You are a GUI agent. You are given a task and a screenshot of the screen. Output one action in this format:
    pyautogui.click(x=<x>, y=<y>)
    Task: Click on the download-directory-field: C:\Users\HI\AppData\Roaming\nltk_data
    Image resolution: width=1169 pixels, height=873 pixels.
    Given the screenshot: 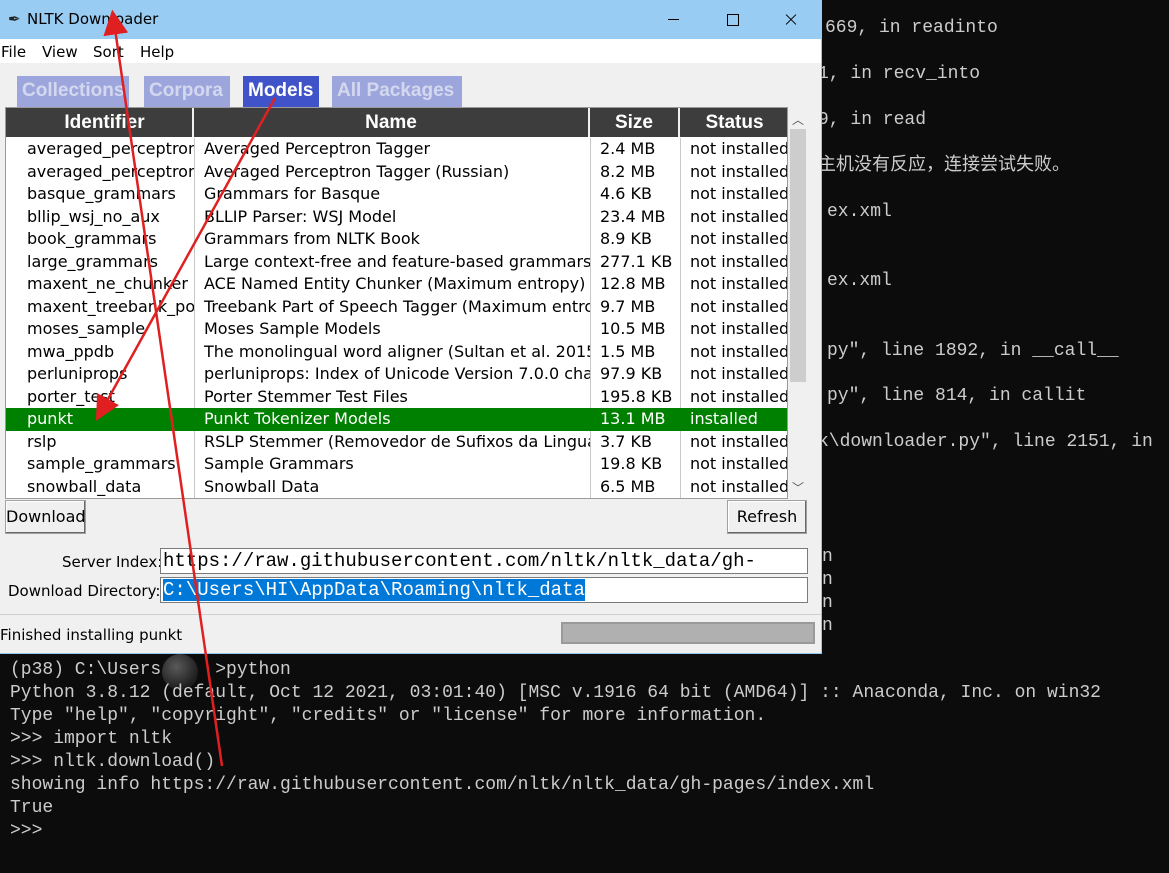 What is the action you would take?
    pyautogui.click(x=484, y=590)
    